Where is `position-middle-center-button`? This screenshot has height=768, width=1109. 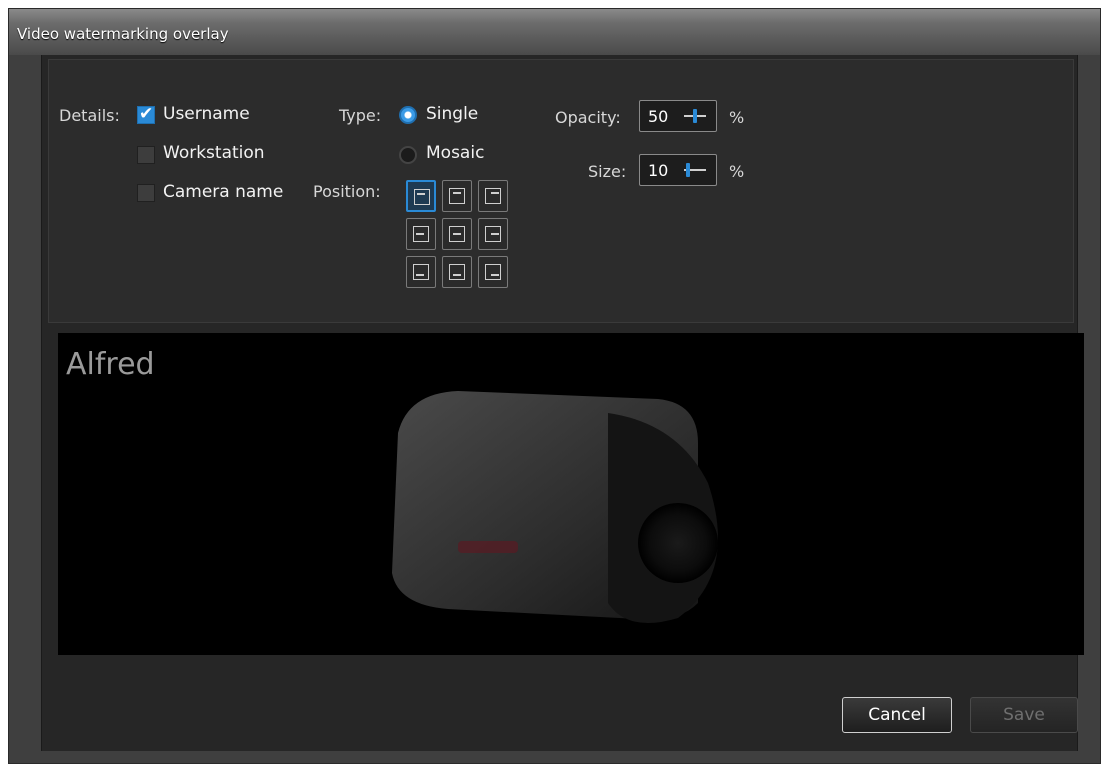
position-middle-center-button is located at coordinates (457, 234).